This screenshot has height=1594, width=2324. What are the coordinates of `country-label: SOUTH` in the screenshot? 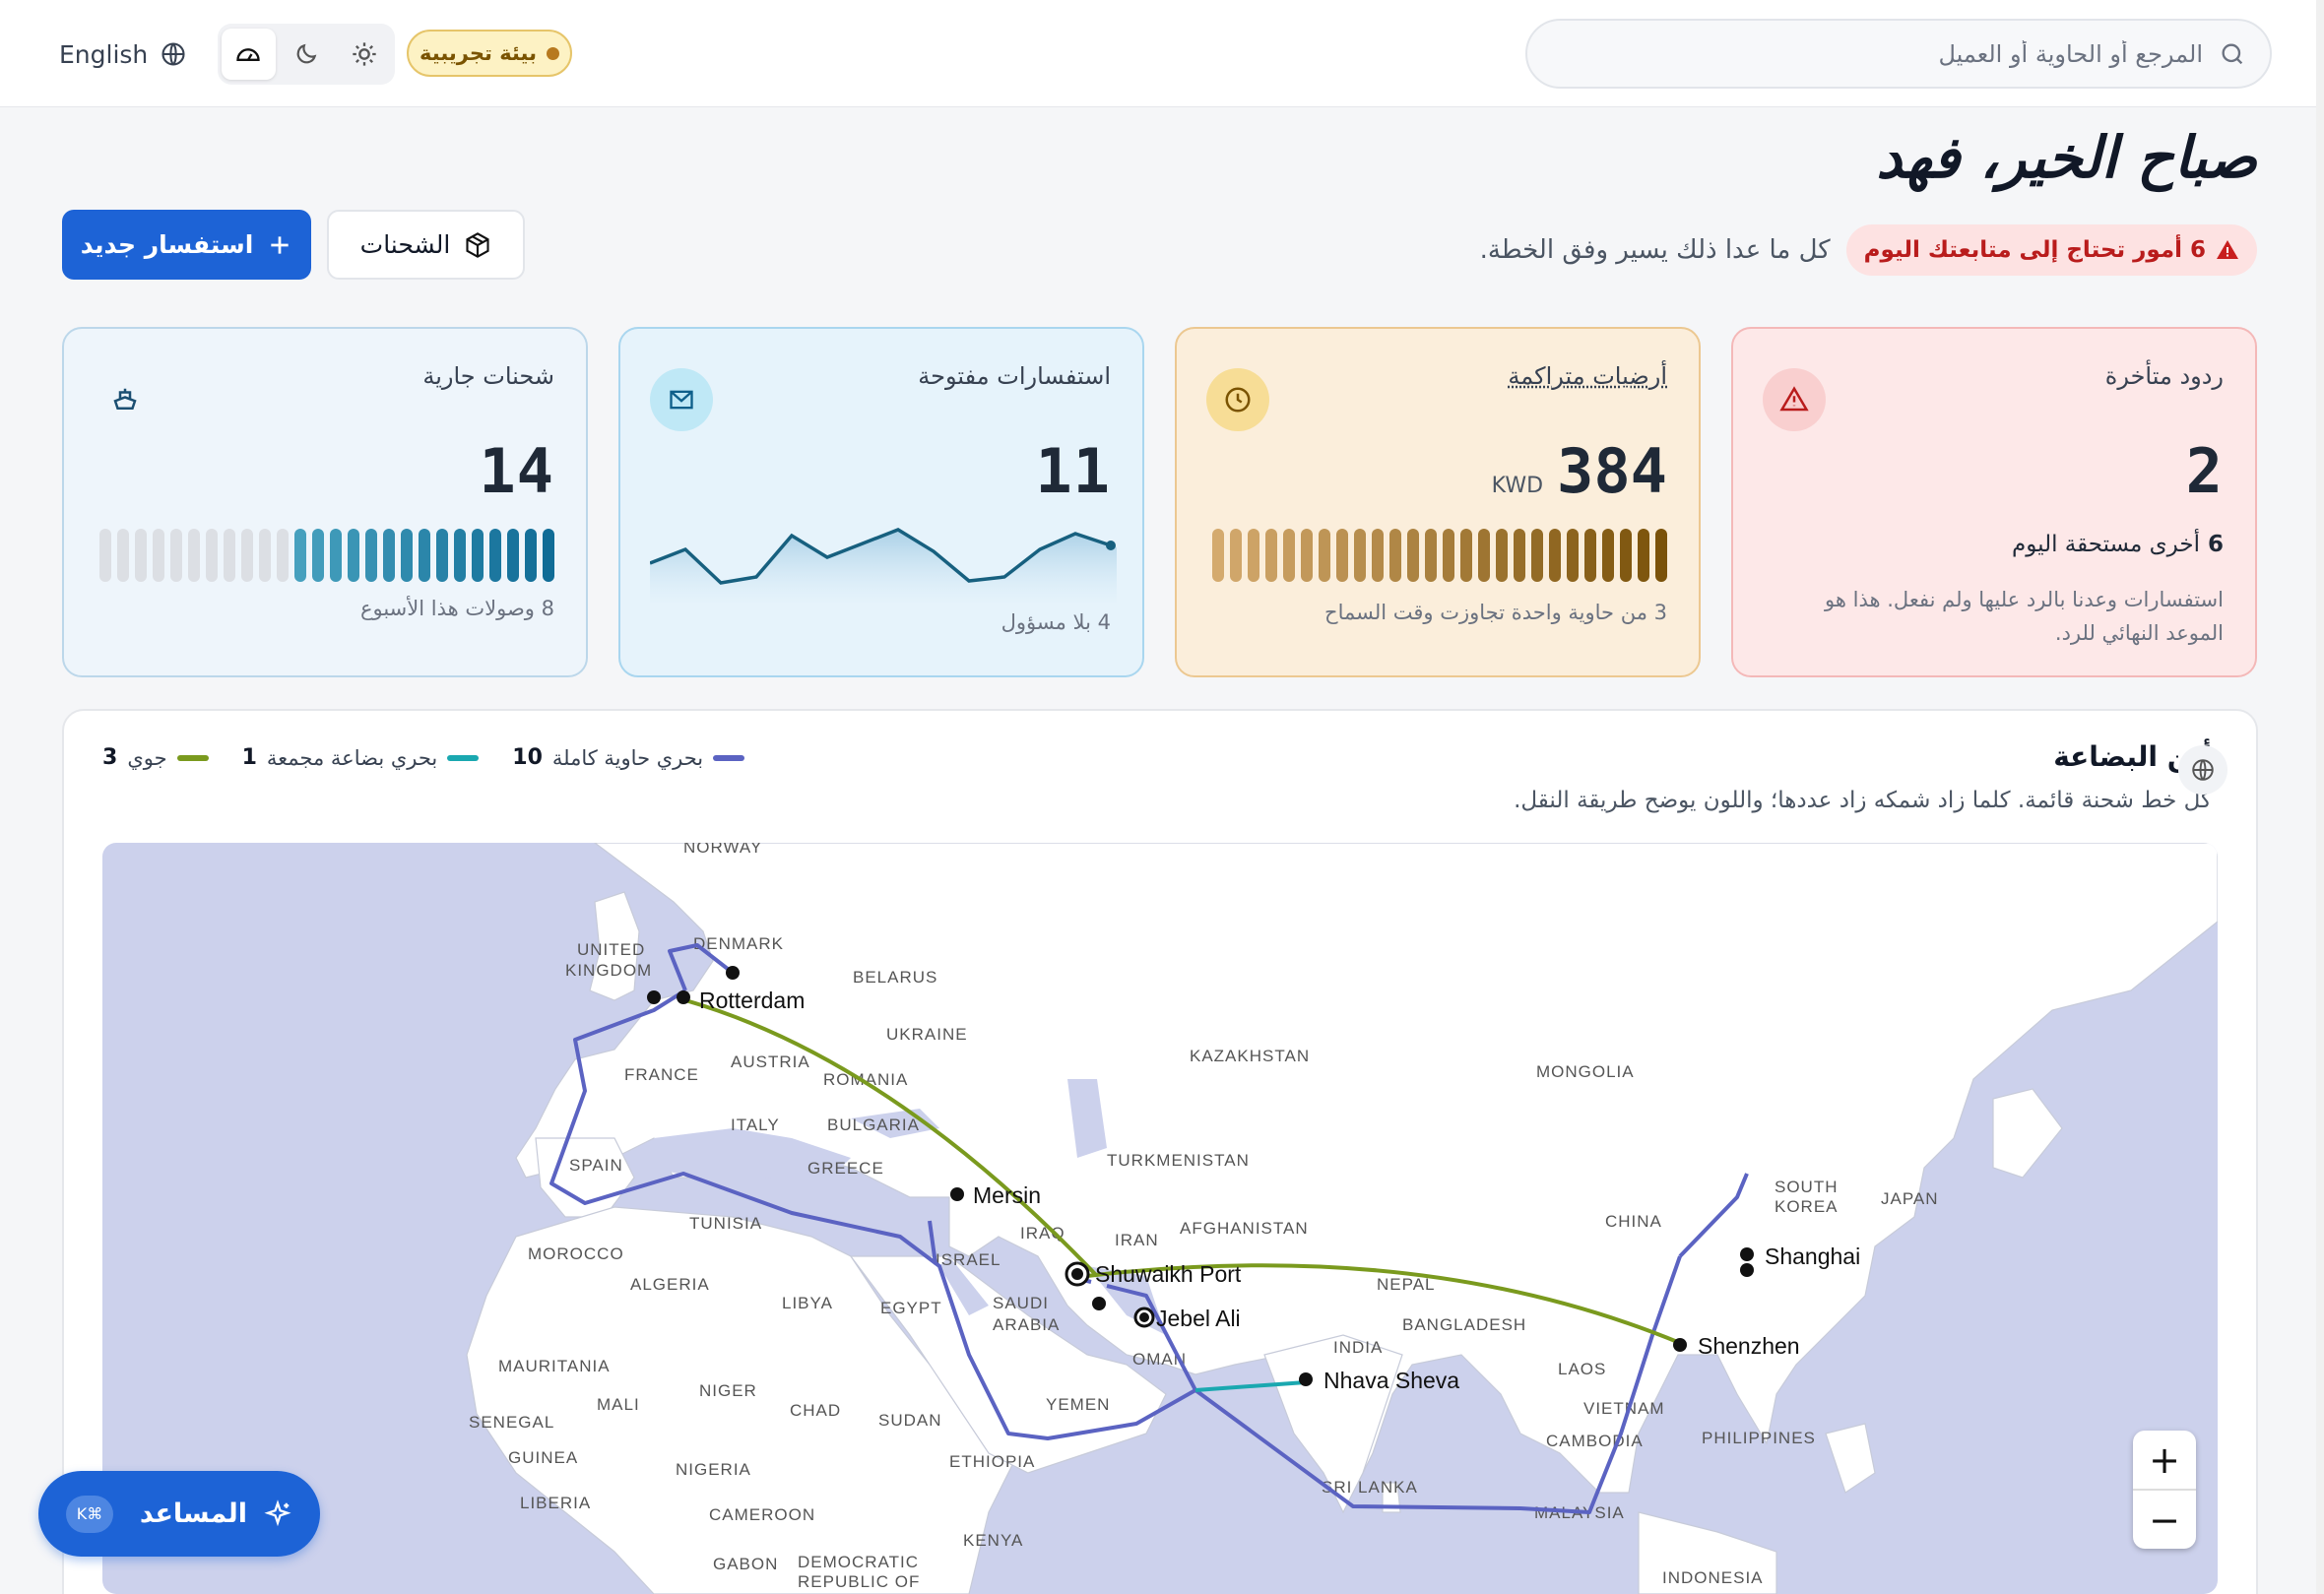 It's located at (1807, 1187).